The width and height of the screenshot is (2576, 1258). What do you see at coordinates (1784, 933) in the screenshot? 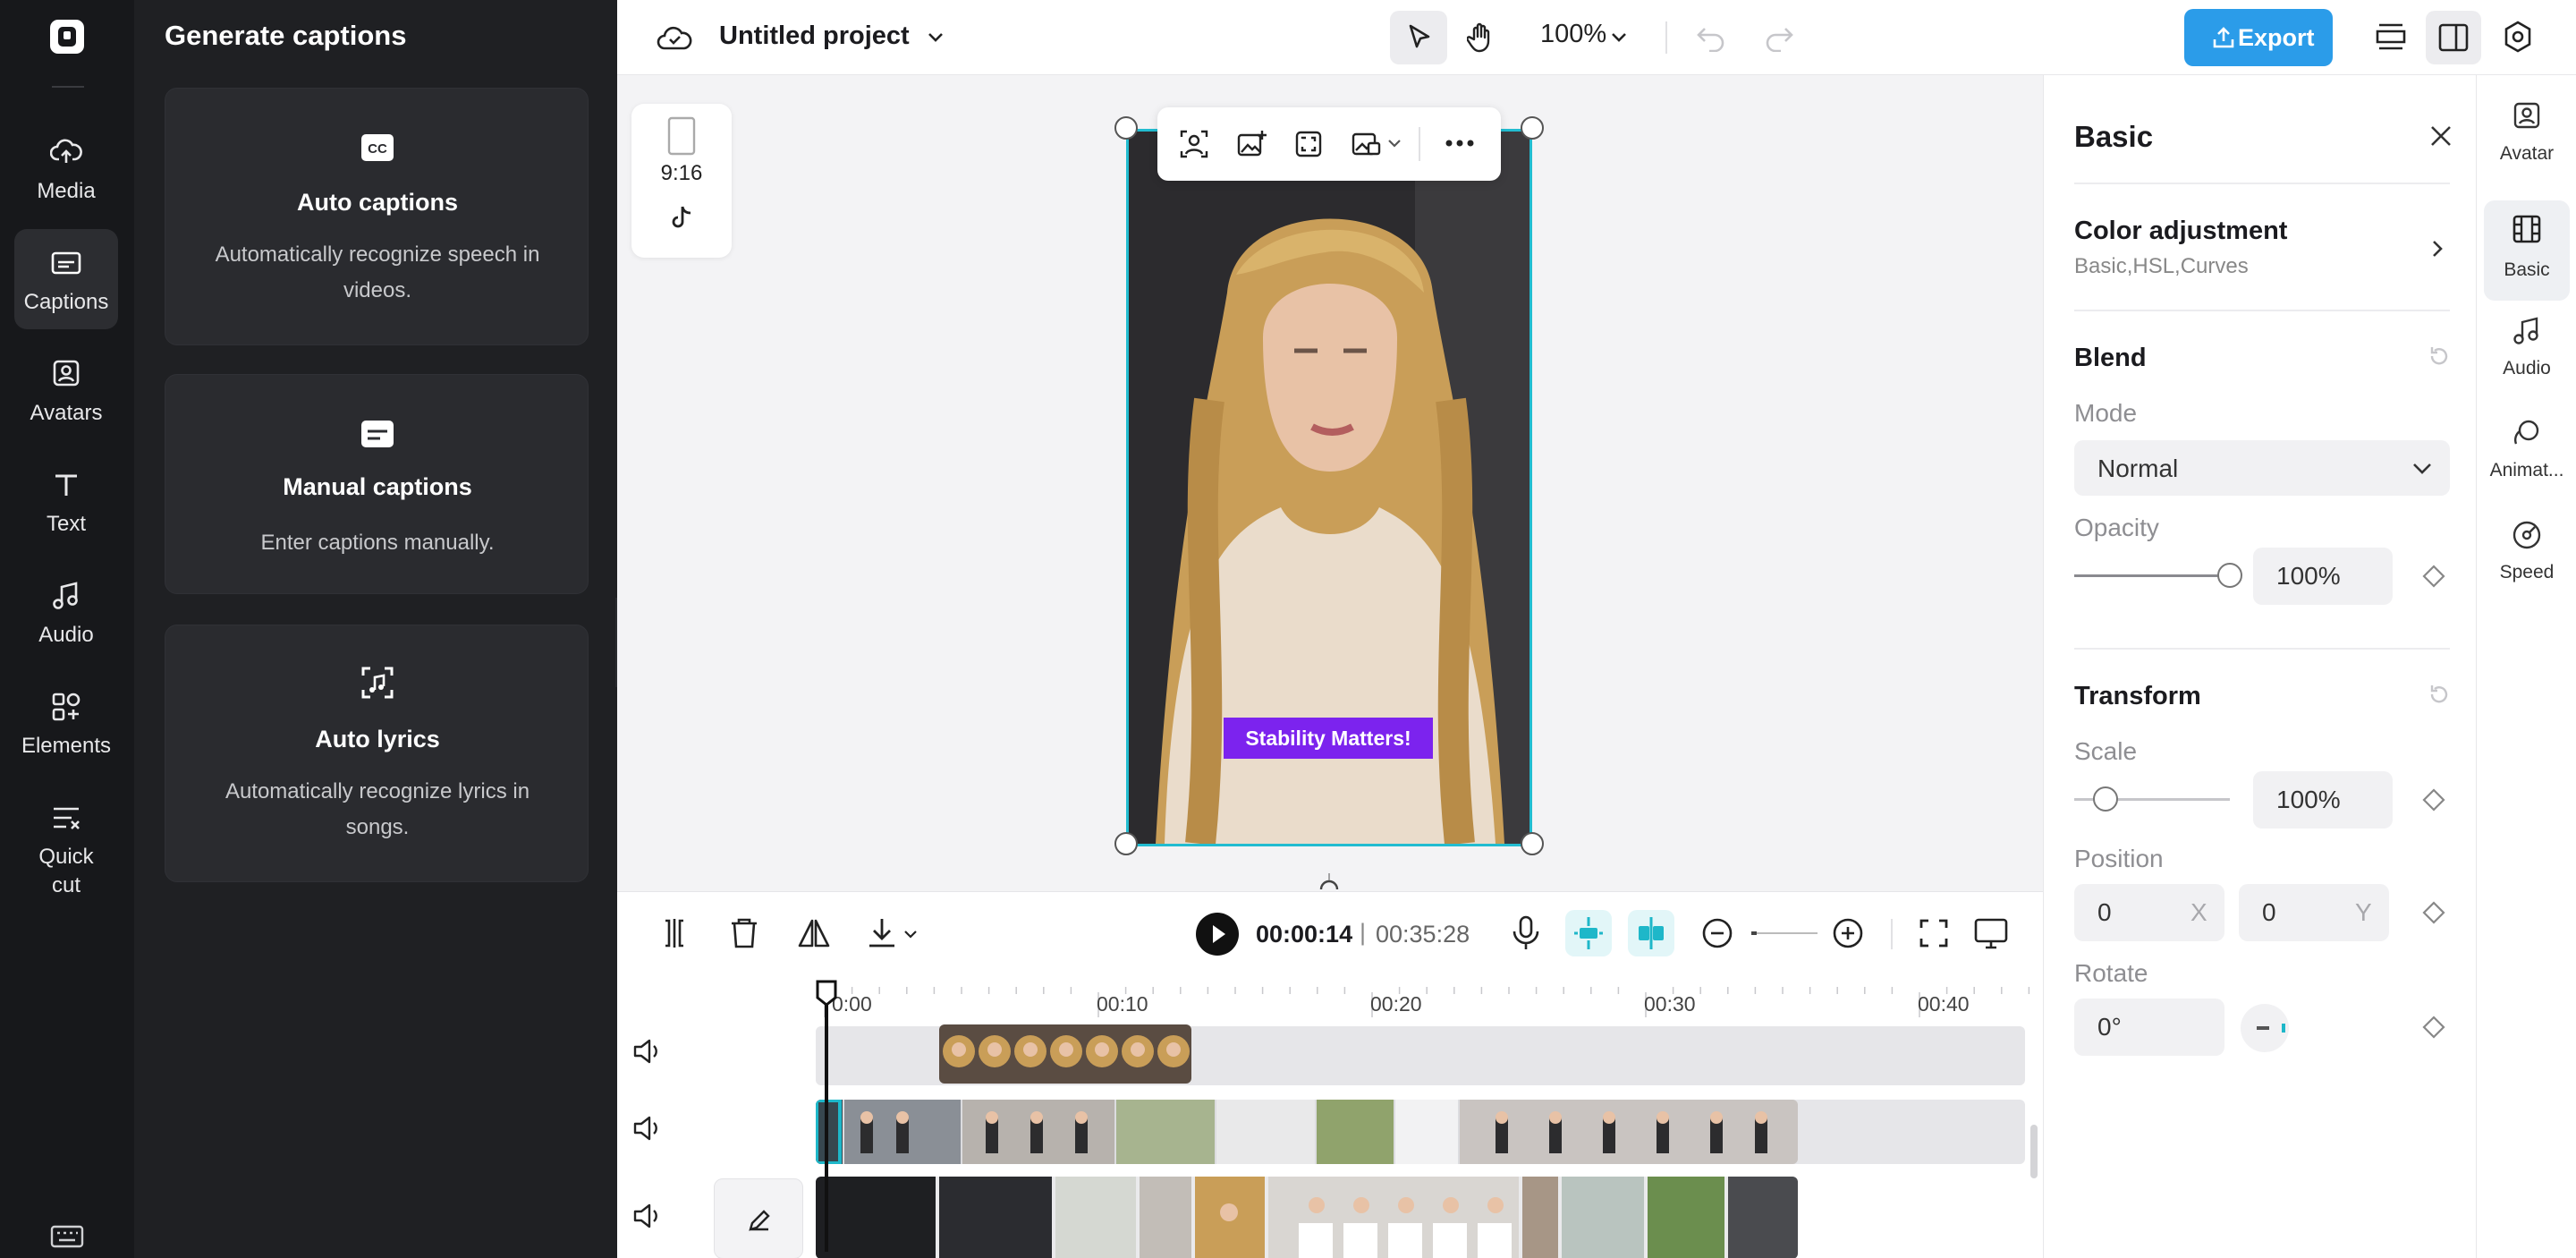
I see `zoom-slider` at bounding box center [1784, 933].